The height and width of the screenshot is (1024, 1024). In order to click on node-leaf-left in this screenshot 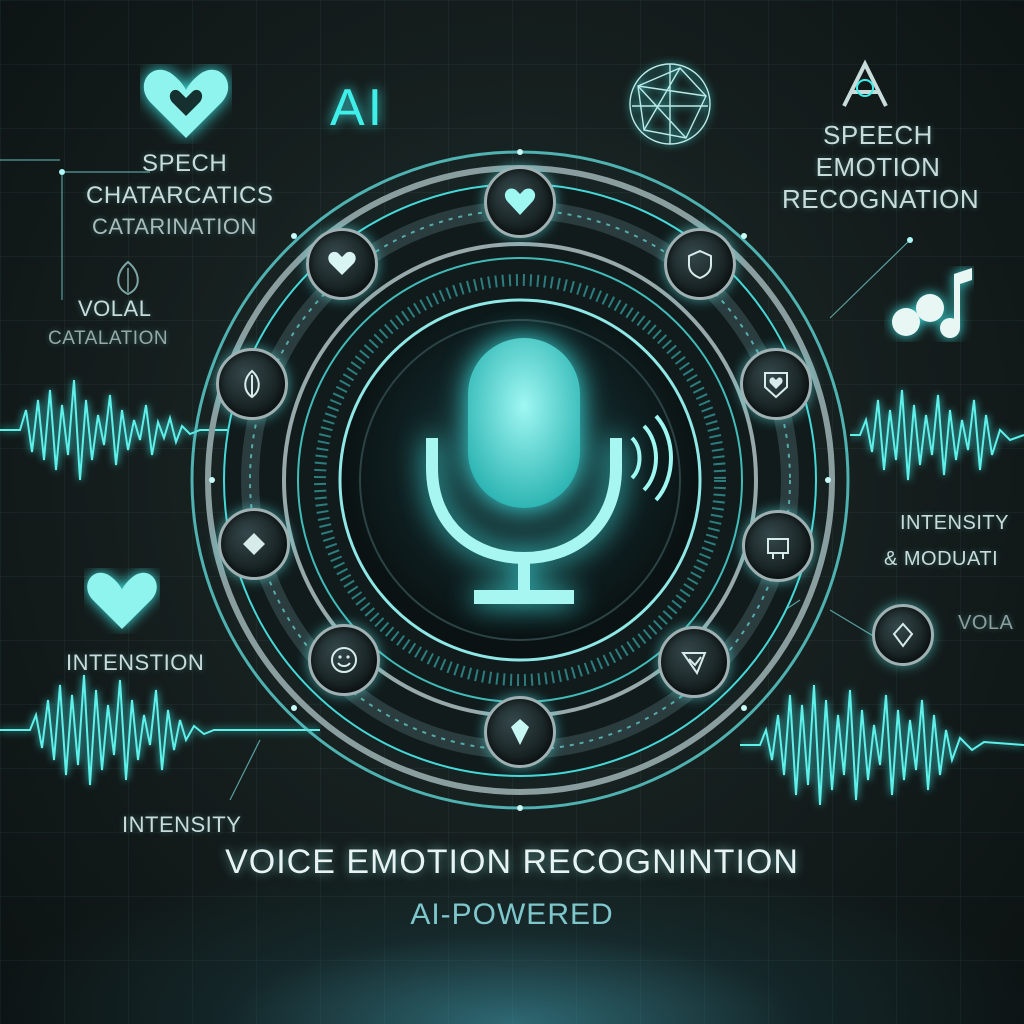, I will do `click(252, 384)`.